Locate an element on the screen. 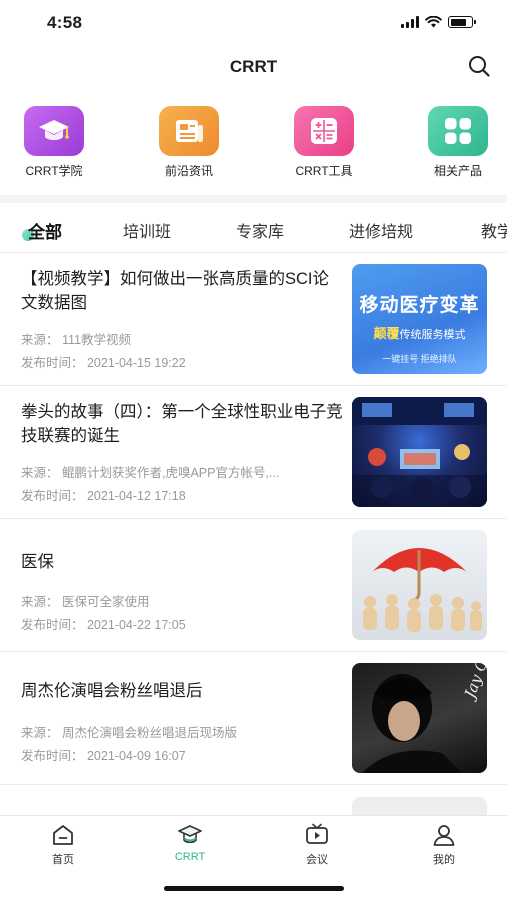 This screenshot has width=507, height=900. shortcut-row: CRRT学院 前沿资讯 CRRT工具 相关产品 is located at coordinates (253, 146).